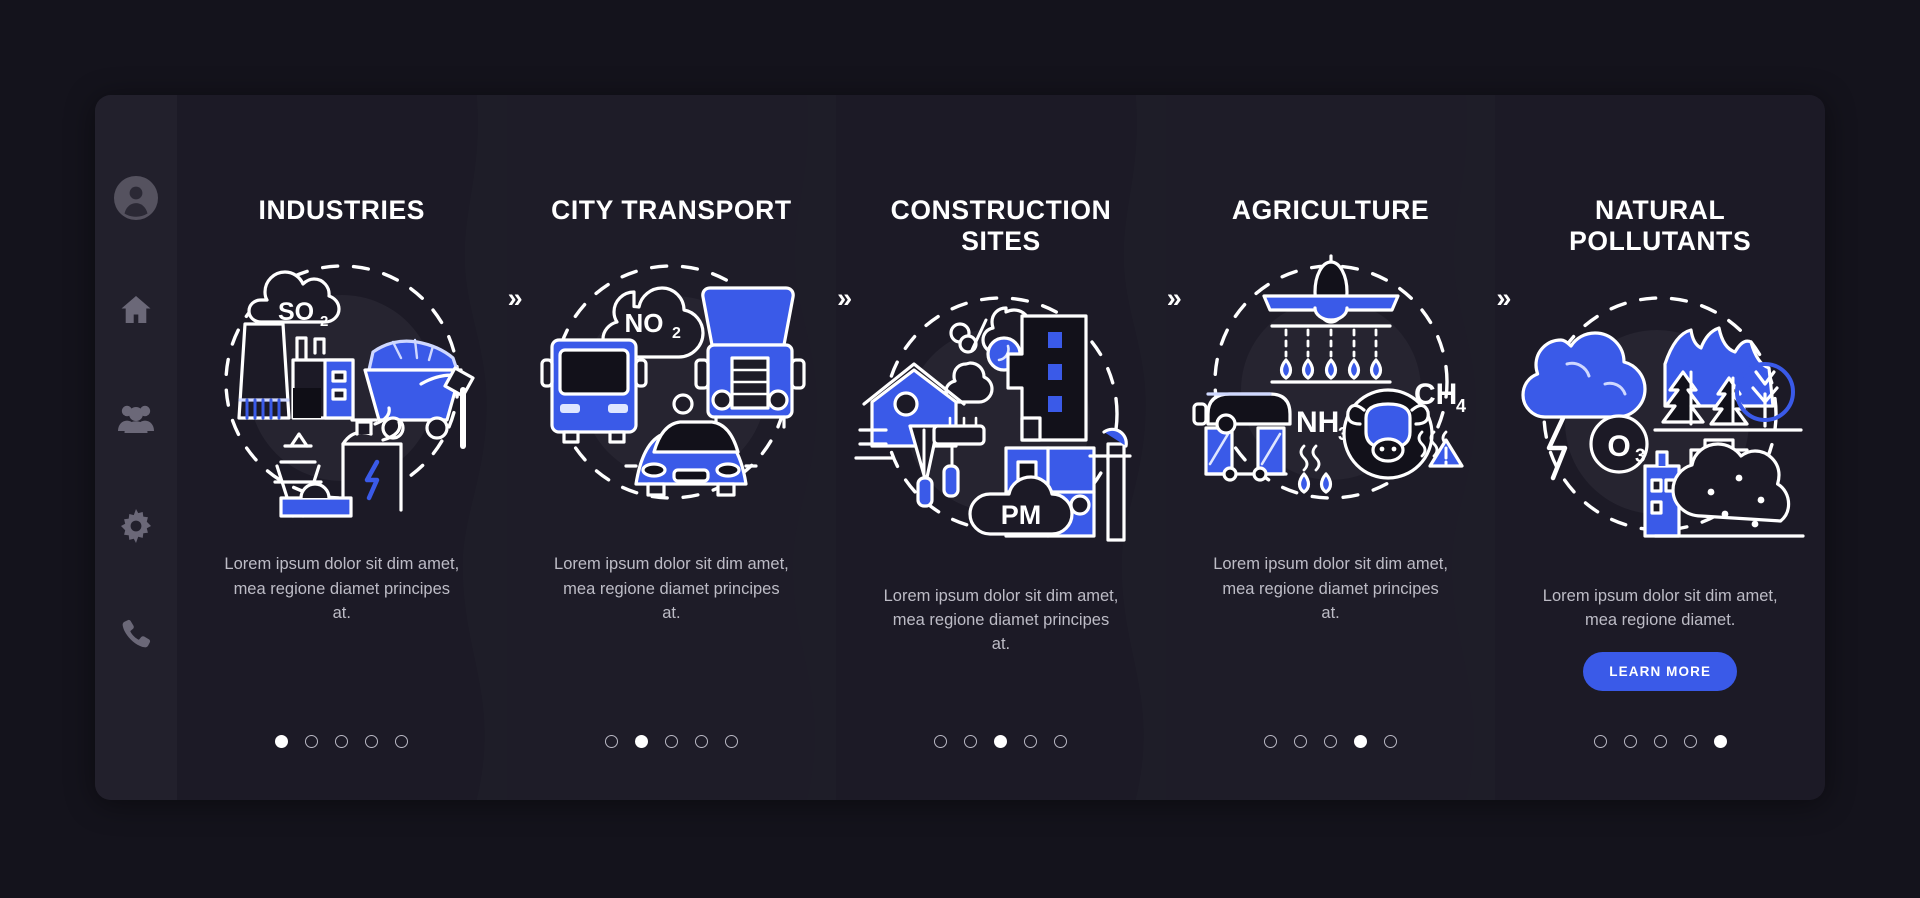  What do you see at coordinates (1021, 515) in the screenshot?
I see `svg-text: PM` at bounding box center [1021, 515].